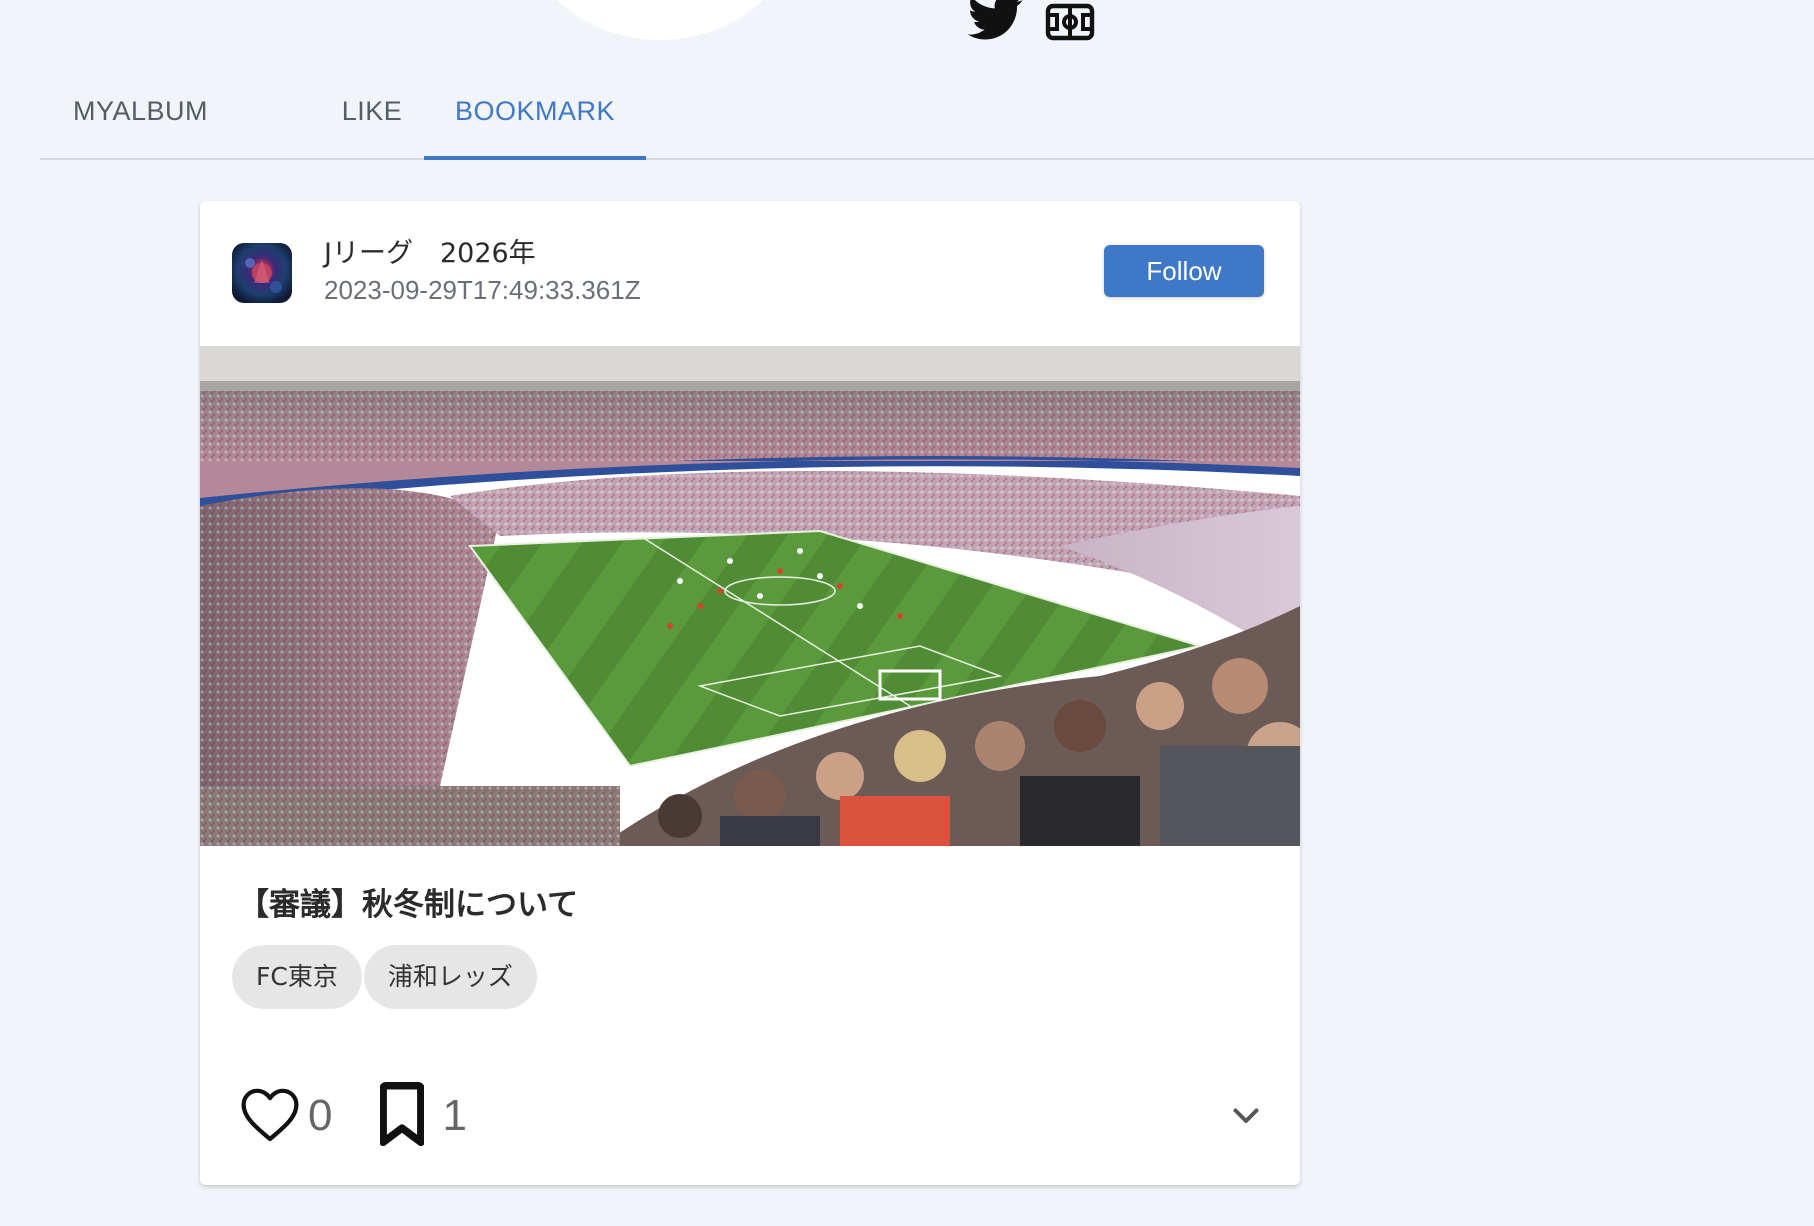 This screenshot has height=1226, width=1814. What do you see at coordinates (320, 1115) in the screenshot?
I see `like-count: 0` at bounding box center [320, 1115].